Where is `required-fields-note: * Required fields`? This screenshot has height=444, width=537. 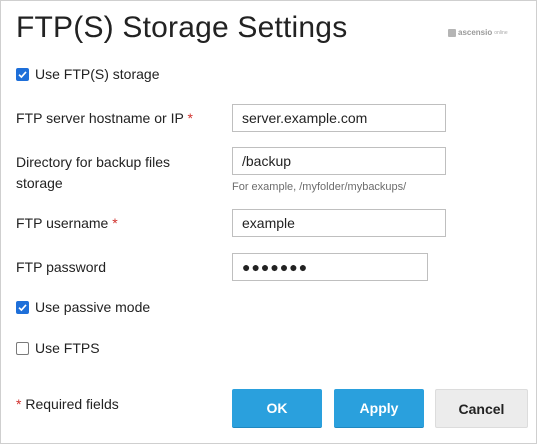
required-fields-note: * Required fields is located at coordinates (67, 404).